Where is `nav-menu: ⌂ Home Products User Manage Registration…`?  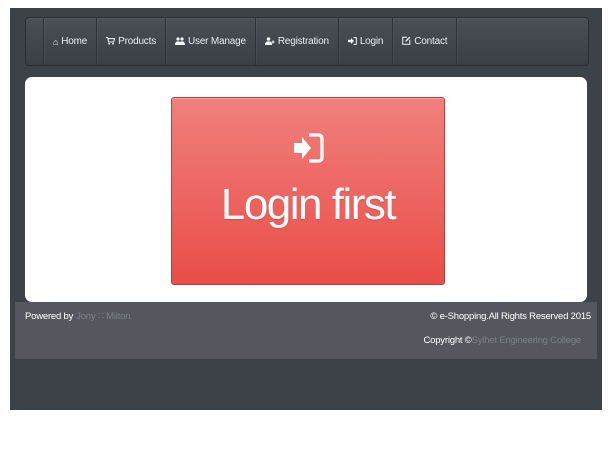 nav-menu: ⌂ Home Products User Manage Registration… is located at coordinates (251, 41).